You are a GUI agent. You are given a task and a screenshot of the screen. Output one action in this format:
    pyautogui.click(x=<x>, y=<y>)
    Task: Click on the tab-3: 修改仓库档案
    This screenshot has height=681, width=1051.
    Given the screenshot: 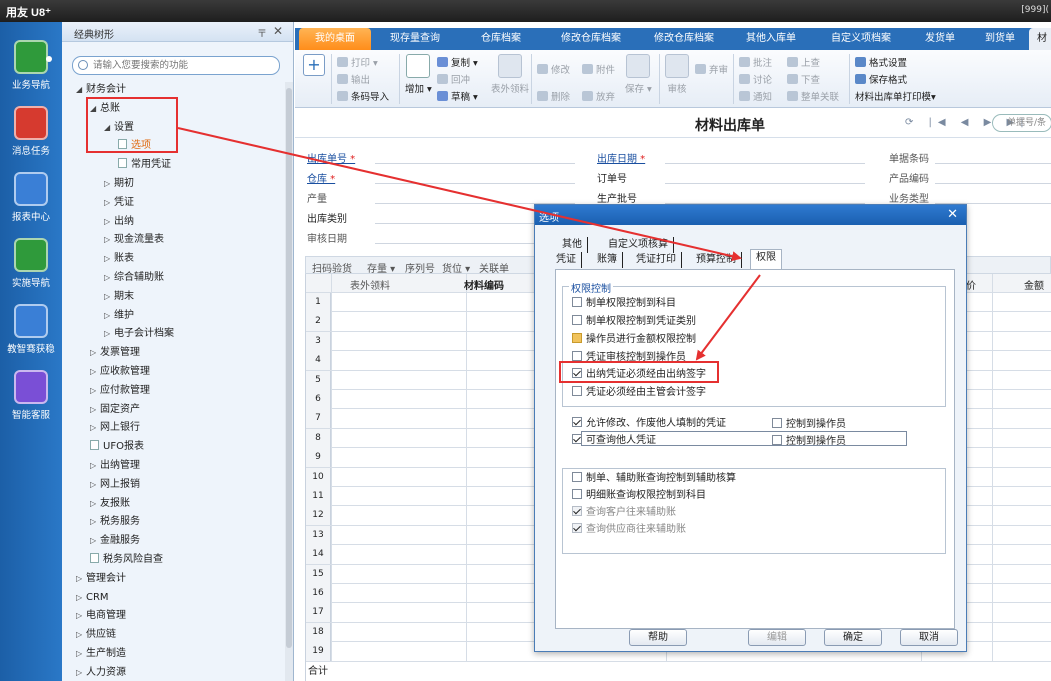 What is the action you would take?
    pyautogui.click(x=591, y=39)
    